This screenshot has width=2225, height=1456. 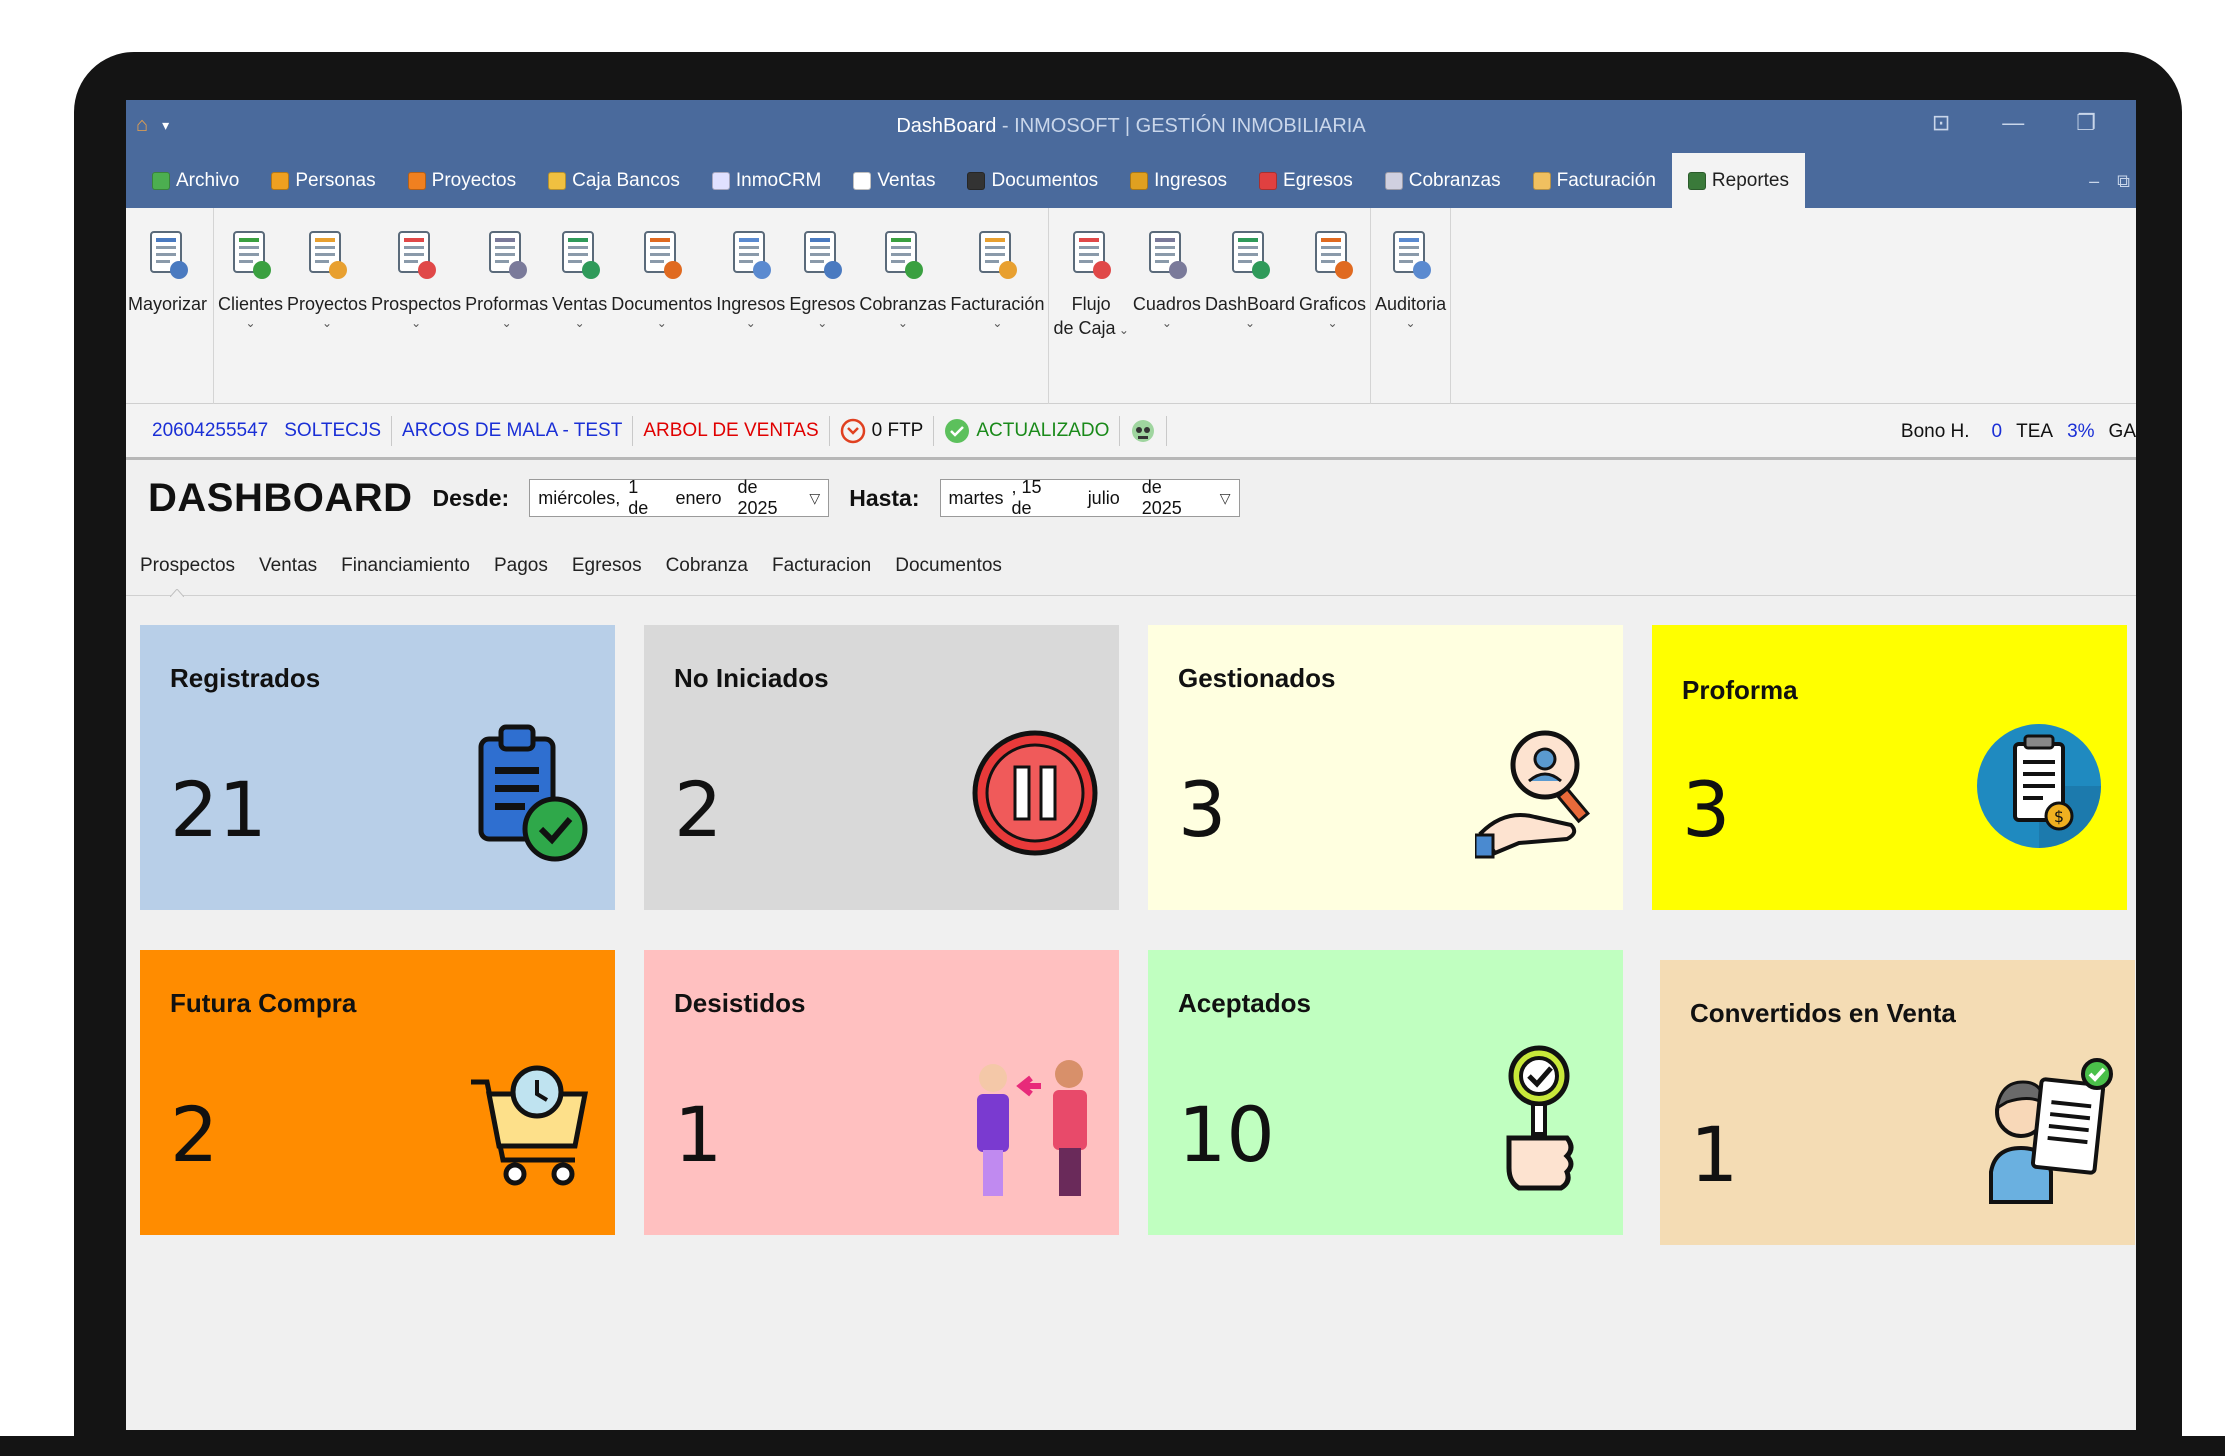 What do you see at coordinates (250, 306) in the screenshot?
I see `ribbon-button-clientes: Clientes ⌄` at bounding box center [250, 306].